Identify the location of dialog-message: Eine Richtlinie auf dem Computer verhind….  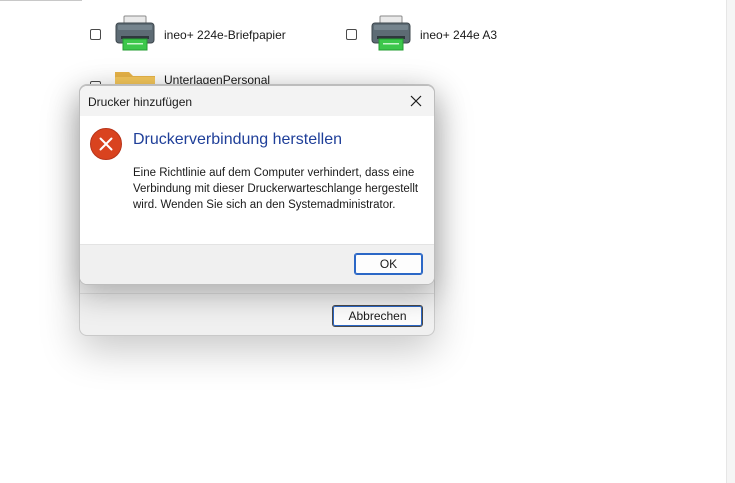
(276, 189).